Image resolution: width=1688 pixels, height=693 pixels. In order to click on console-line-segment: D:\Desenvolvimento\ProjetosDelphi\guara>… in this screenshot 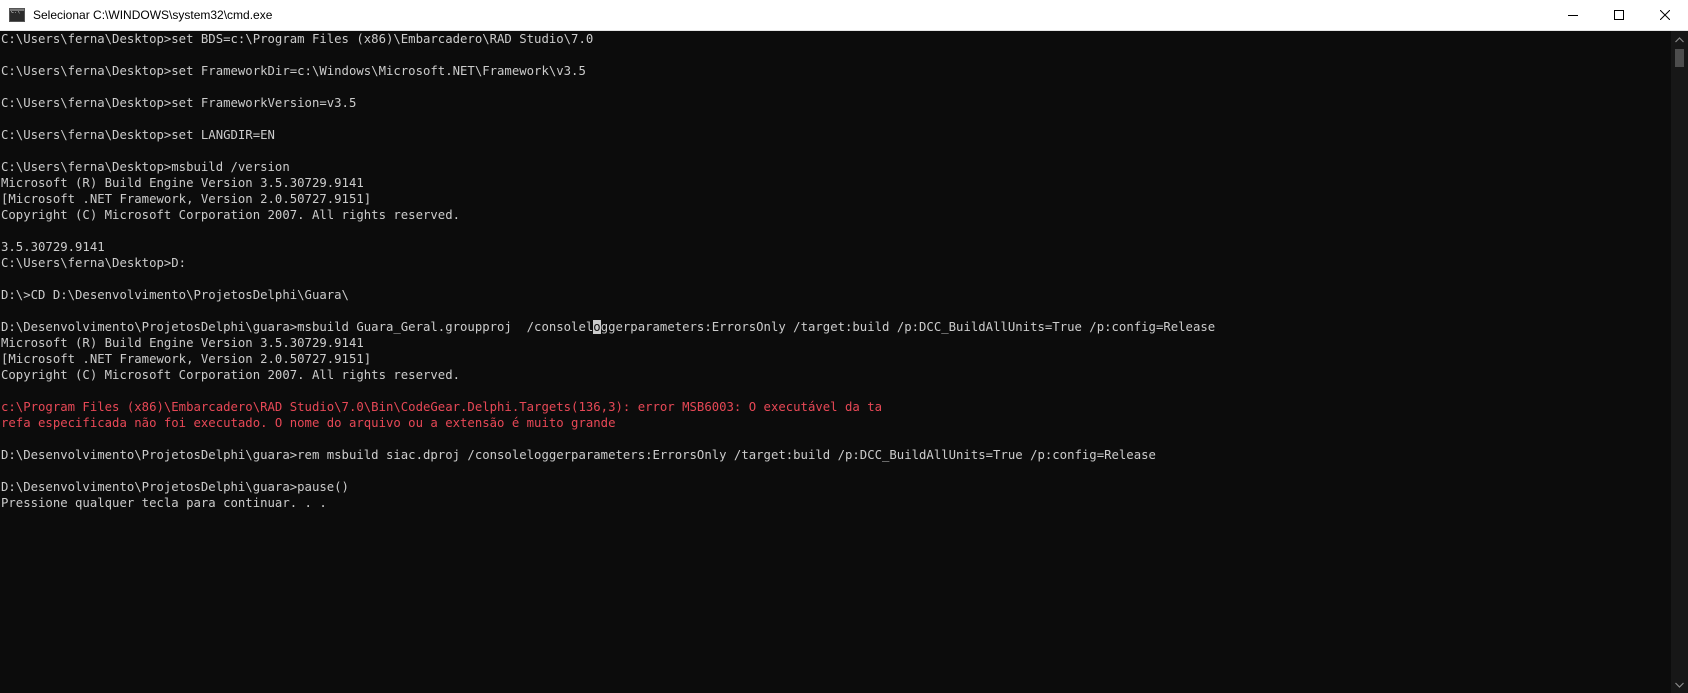, I will do `click(297, 327)`.